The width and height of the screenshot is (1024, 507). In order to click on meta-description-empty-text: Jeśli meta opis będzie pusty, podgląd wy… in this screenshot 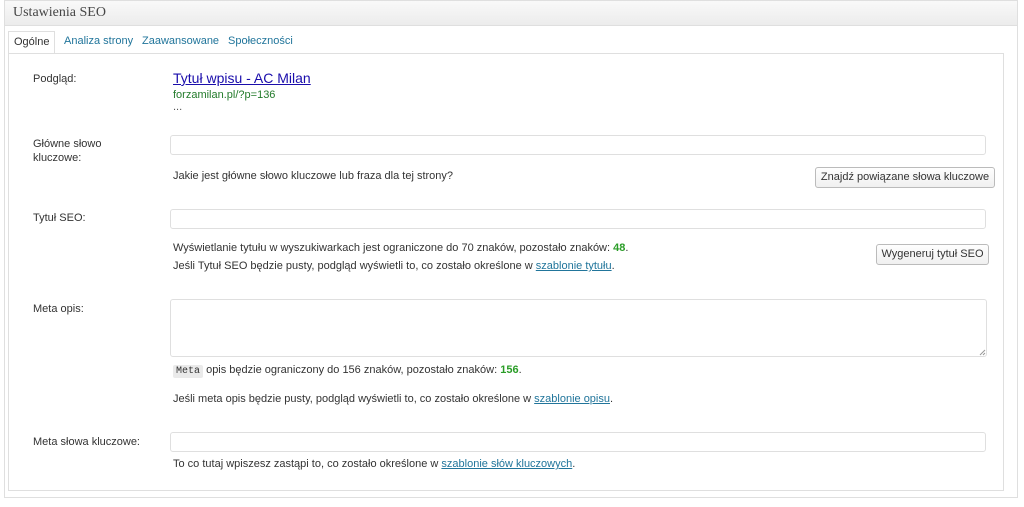, I will do `click(354, 399)`.